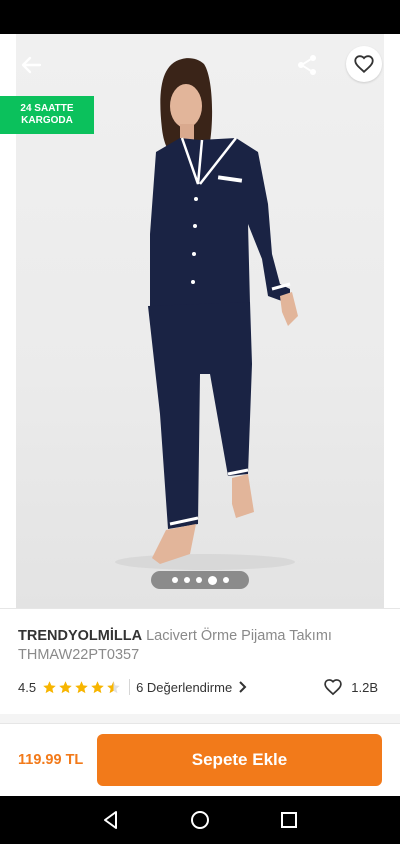 The image size is (400, 844). I want to click on section-separator, so click(200, 719).